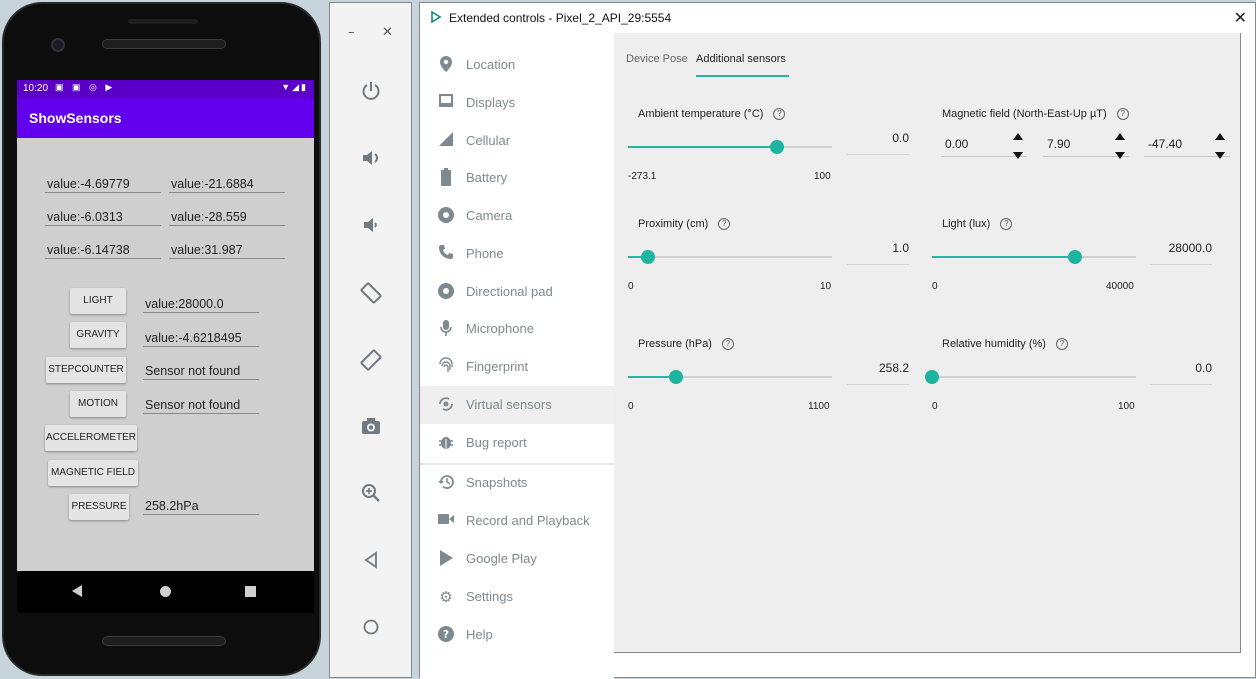 This screenshot has width=1256, height=679. I want to click on sidebar-item-settings: ⚙ Settings, so click(517, 597).